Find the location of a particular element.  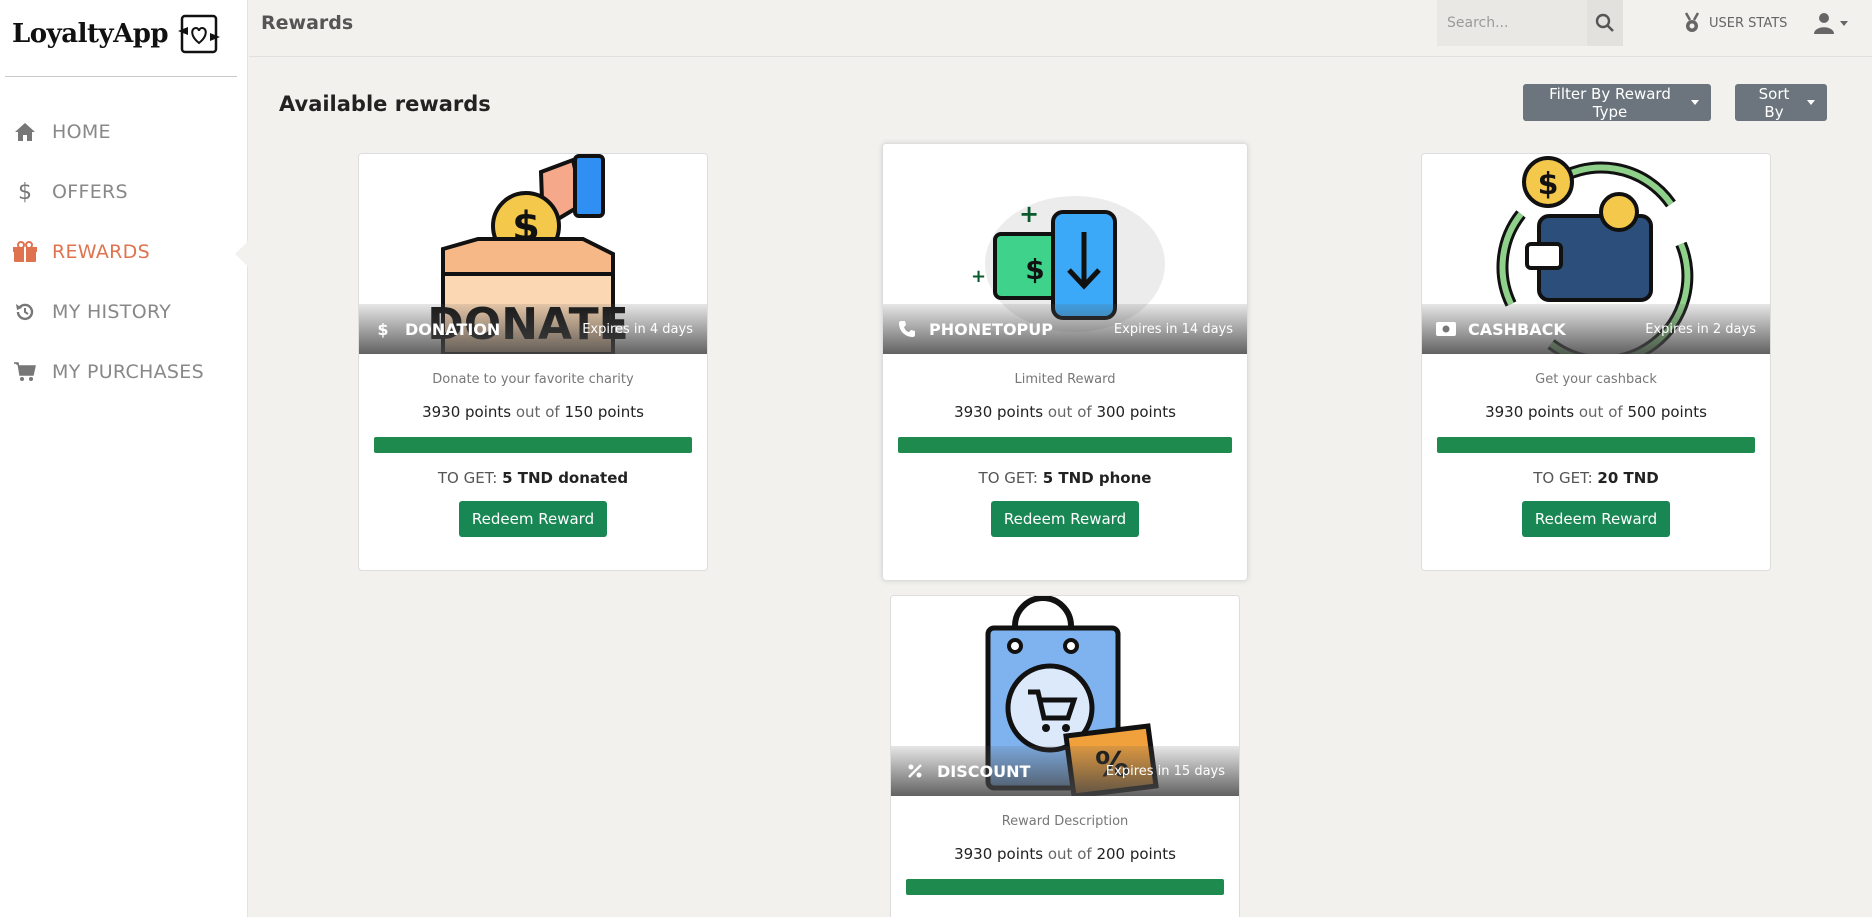

user-icon is located at coordinates (1824, 23).